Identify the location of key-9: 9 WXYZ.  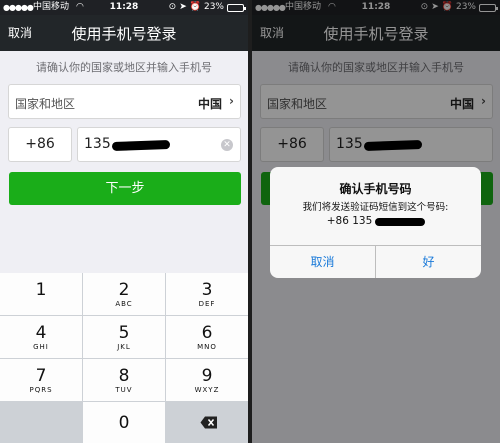
(207, 380).